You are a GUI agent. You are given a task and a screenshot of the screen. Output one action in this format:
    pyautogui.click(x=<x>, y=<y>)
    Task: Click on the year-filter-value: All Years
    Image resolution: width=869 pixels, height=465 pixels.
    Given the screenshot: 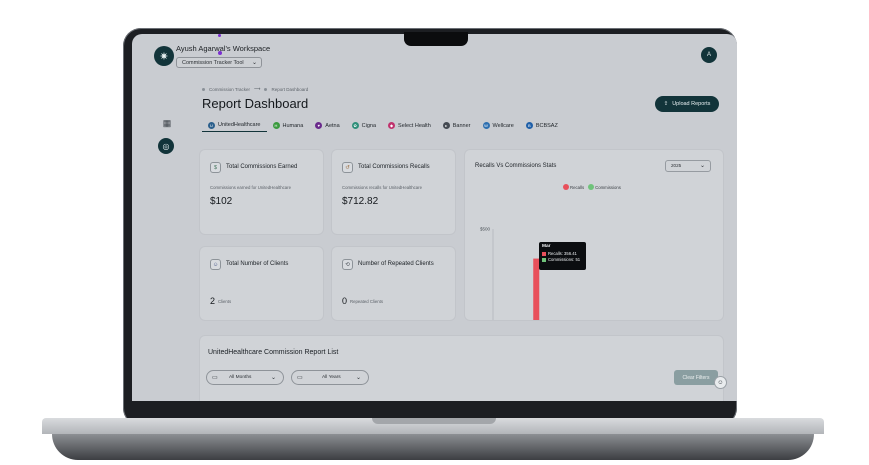 What is the action you would take?
    pyautogui.click(x=331, y=377)
    